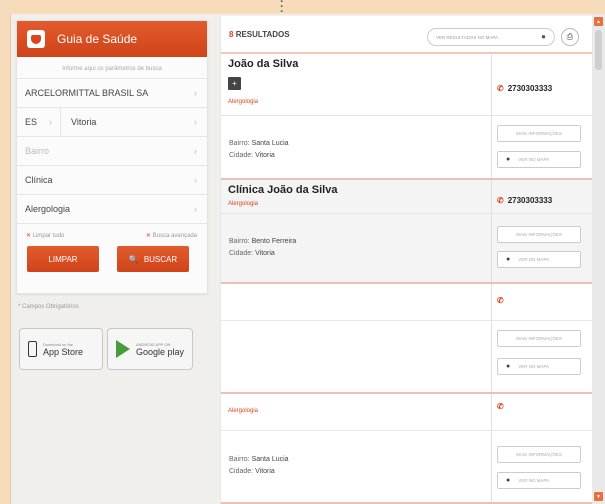 The height and width of the screenshot is (504, 605). I want to click on city-value: Vitoria, so click(84, 122).